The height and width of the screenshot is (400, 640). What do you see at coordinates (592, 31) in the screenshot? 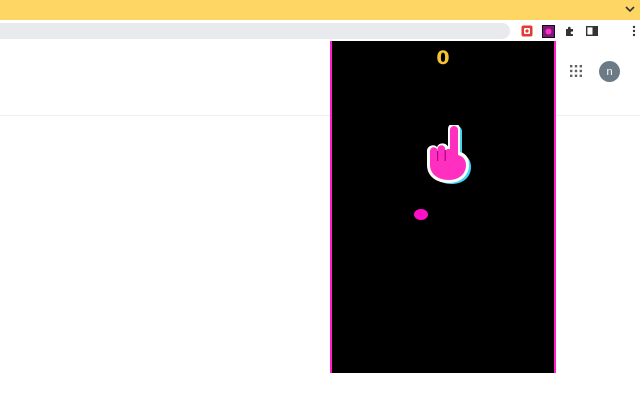
I see `sidebar-icon` at bounding box center [592, 31].